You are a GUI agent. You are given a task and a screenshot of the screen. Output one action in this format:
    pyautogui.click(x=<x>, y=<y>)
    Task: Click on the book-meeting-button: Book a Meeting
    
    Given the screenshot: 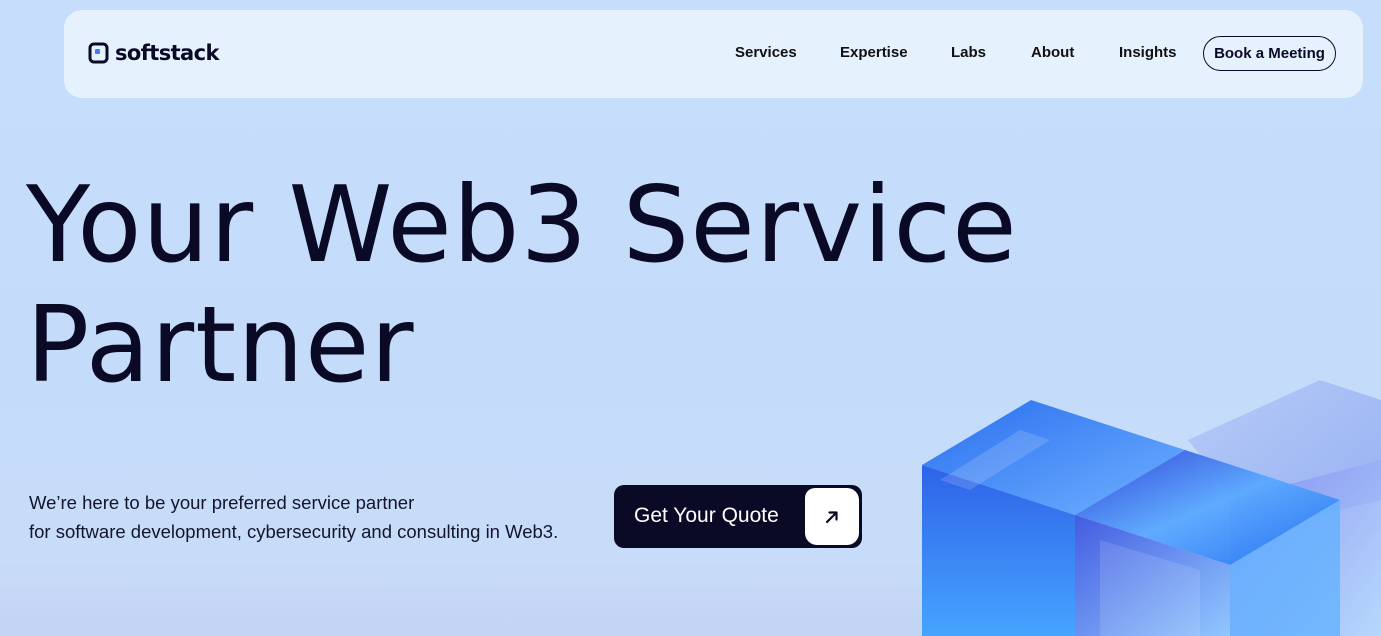 What is the action you would take?
    pyautogui.click(x=1269, y=53)
    